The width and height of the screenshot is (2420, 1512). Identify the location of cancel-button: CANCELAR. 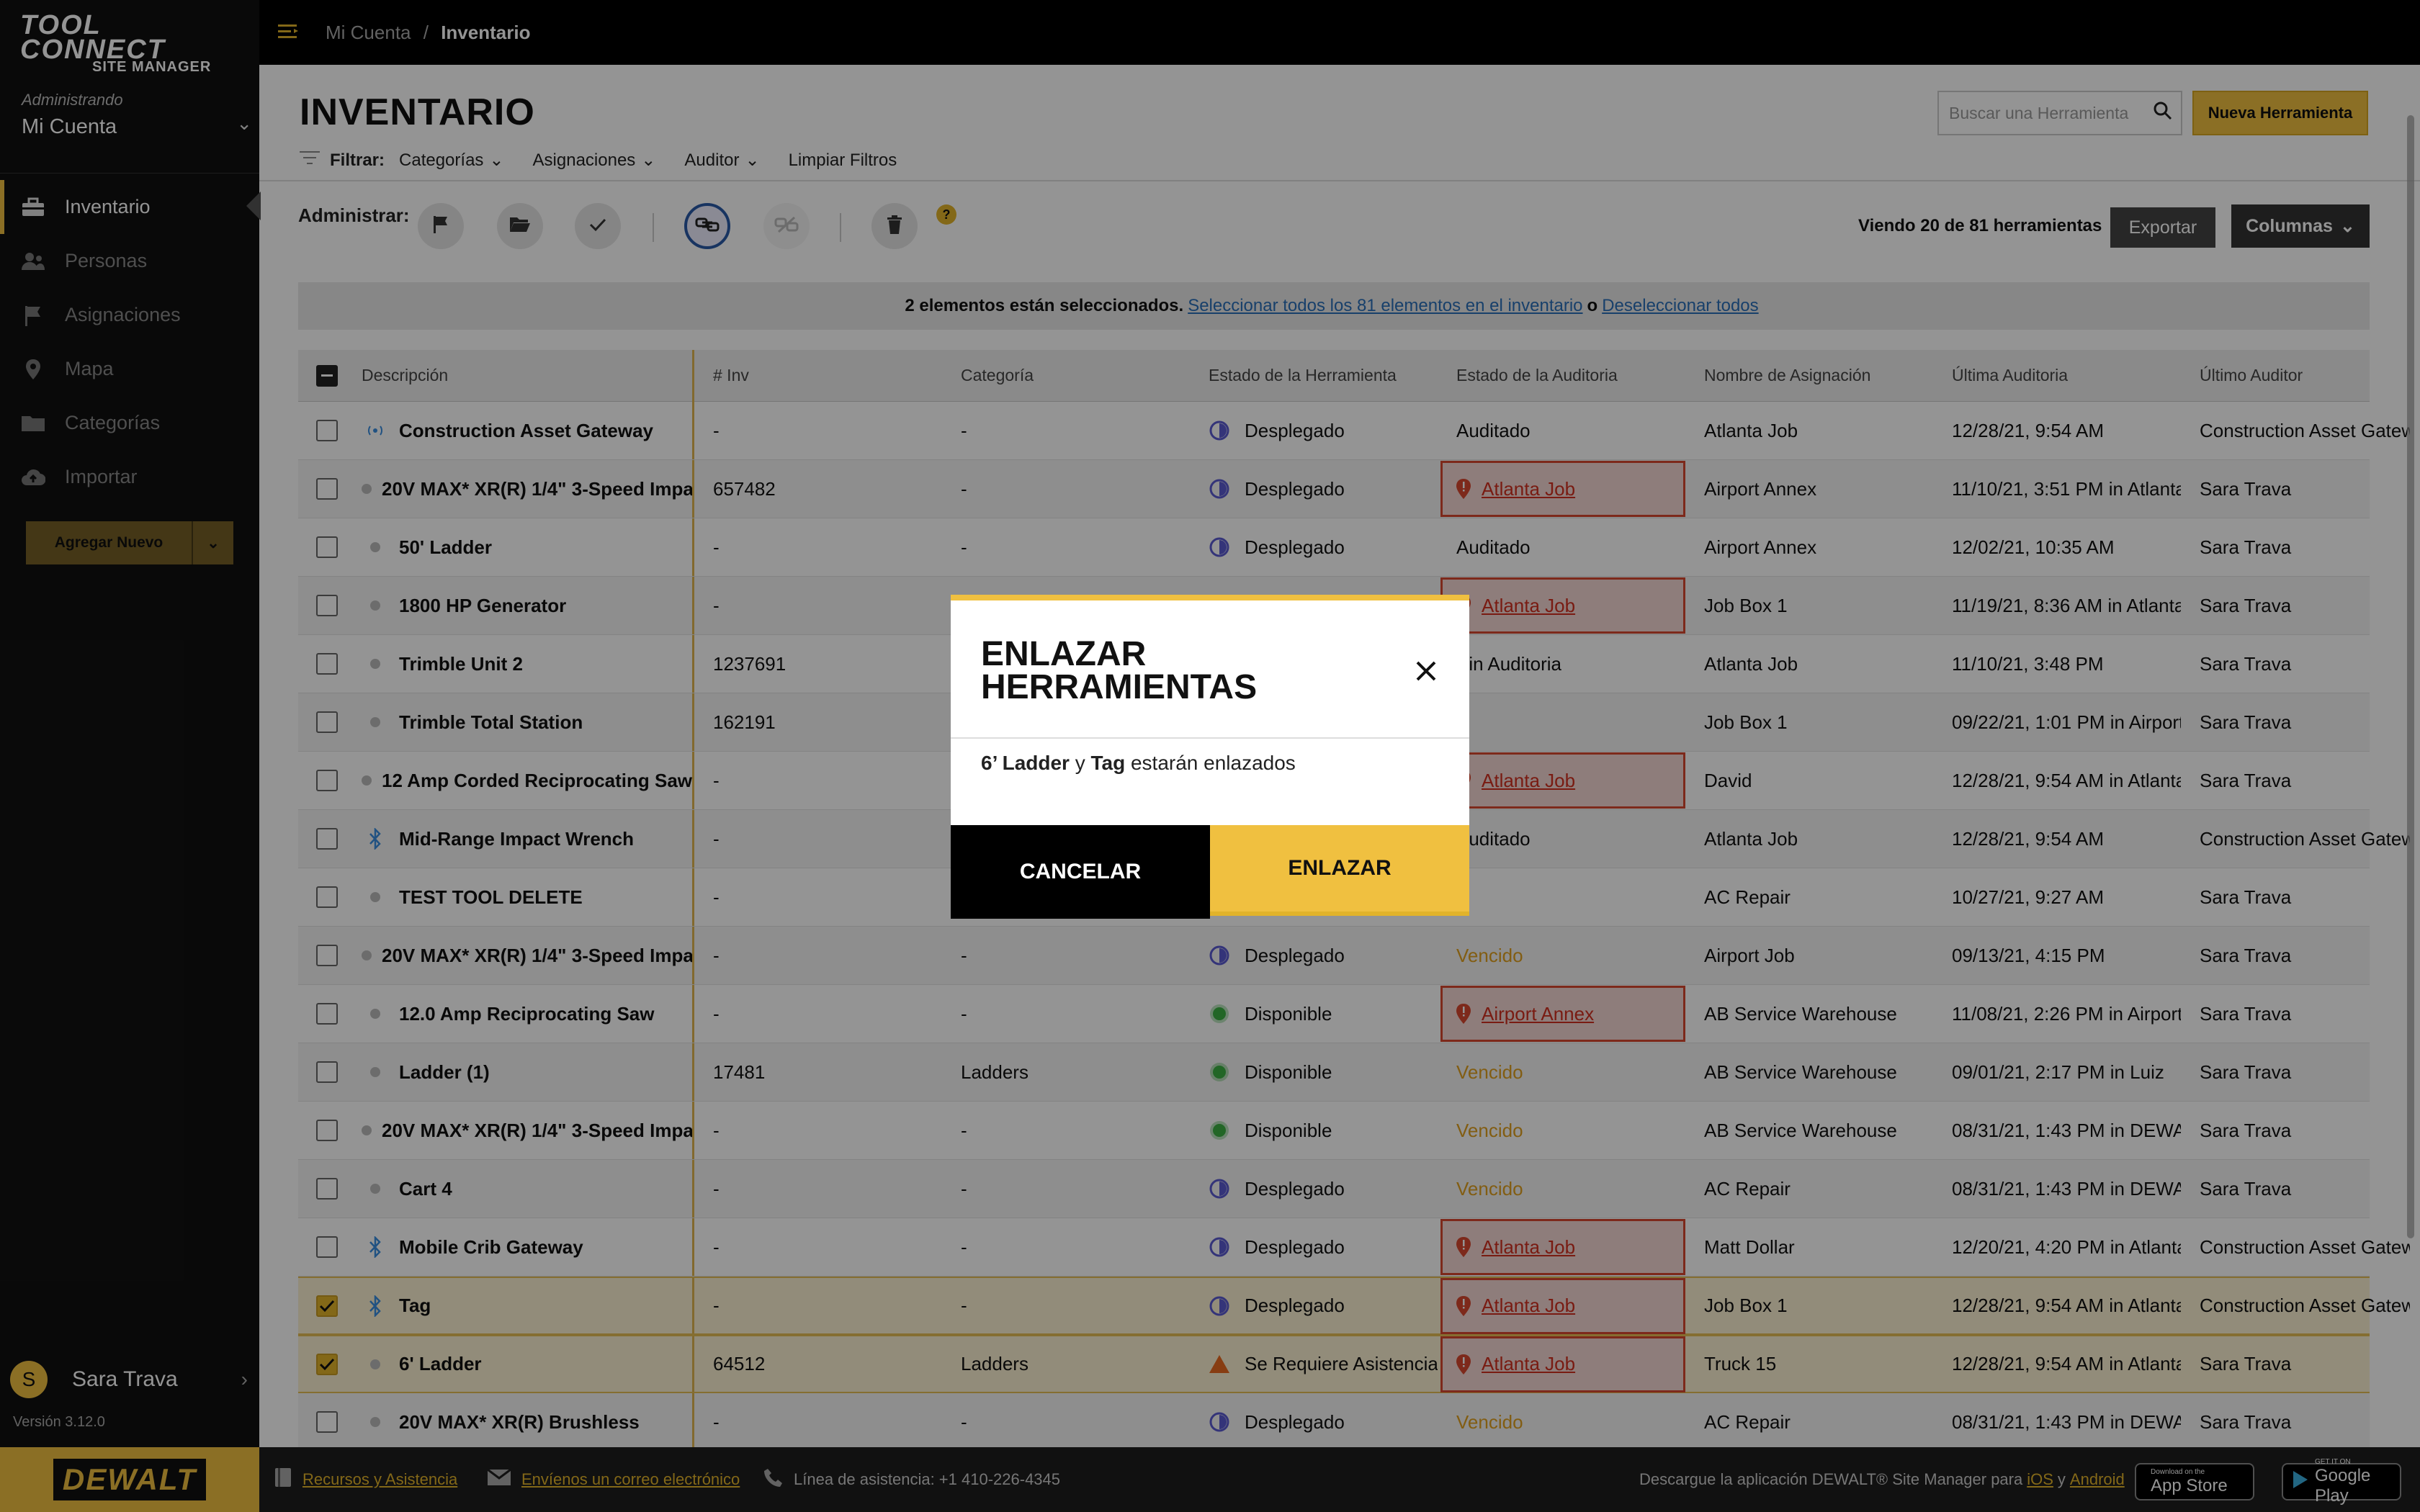
(1080, 872).